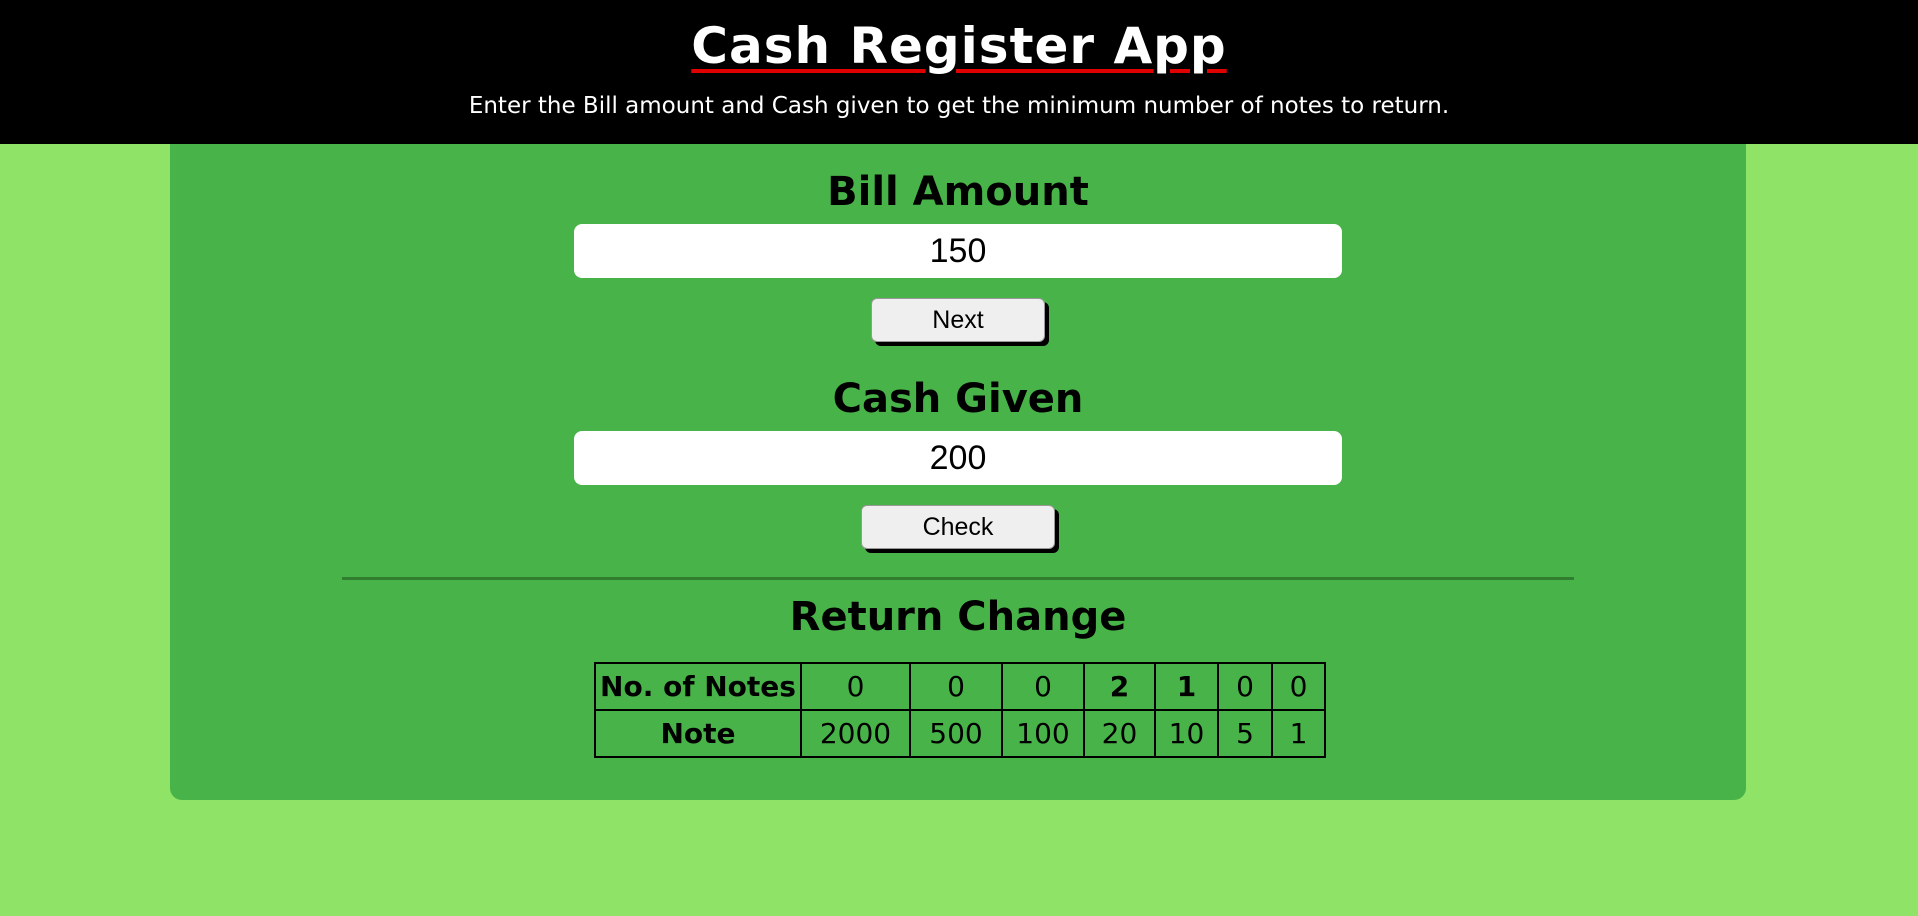 Image resolution: width=1918 pixels, height=916 pixels. Describe the element at coordinates (1043, 733) in the screenshot. I see `note-cell: 100` at that location.